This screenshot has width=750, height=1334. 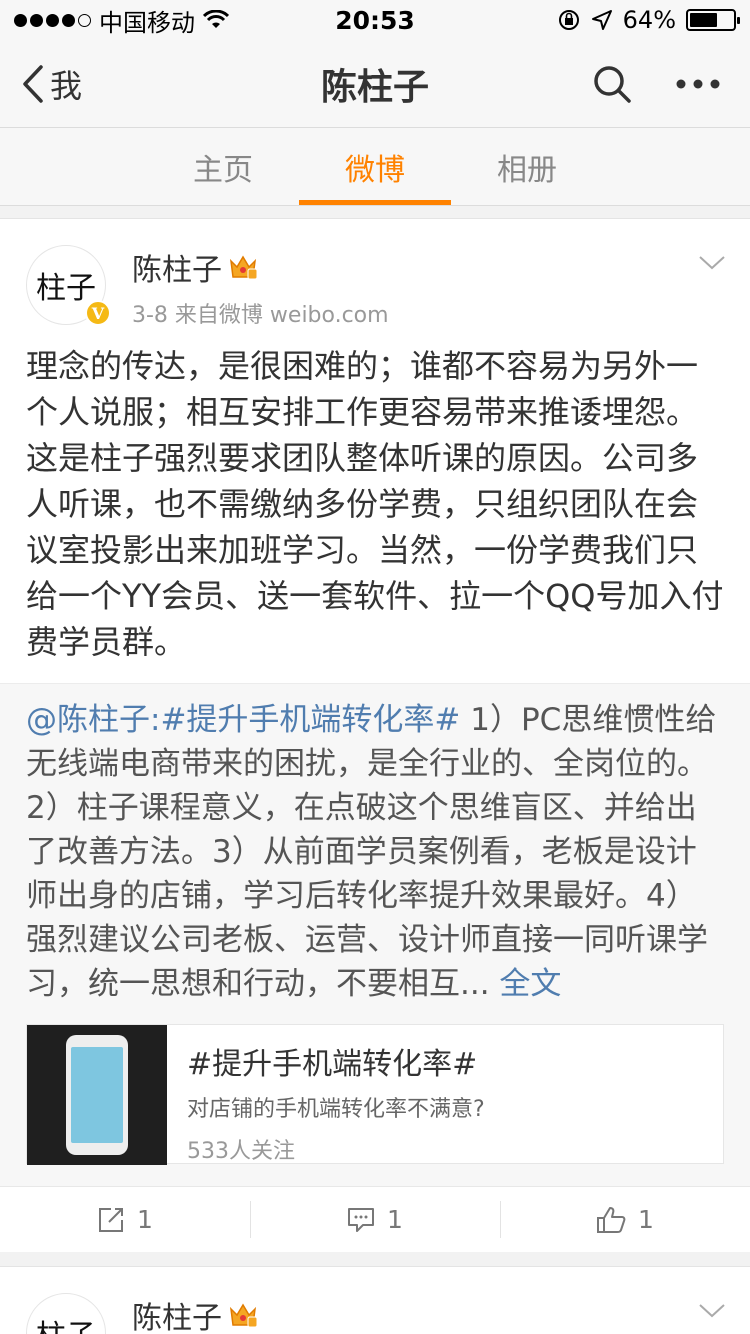 I want to click on avatar: 柱子 V, so click(x=68, y=285).